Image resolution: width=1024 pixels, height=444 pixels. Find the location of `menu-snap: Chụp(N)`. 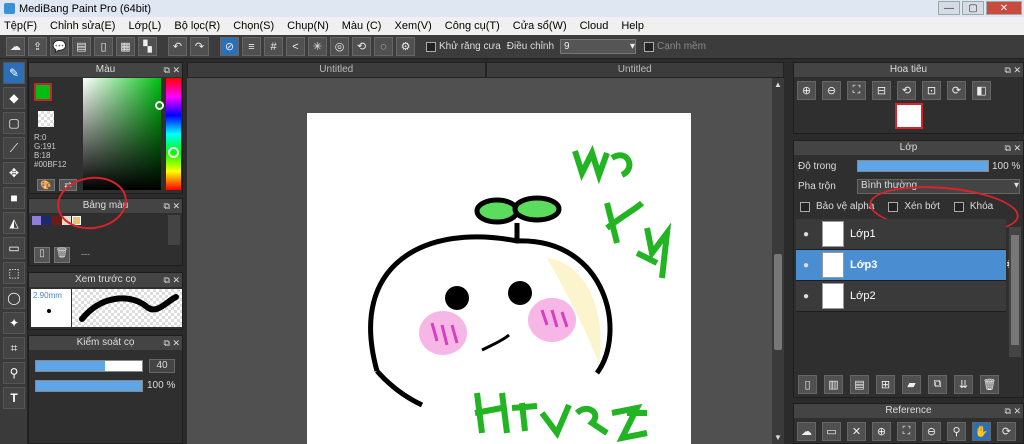

menu-snap: Chụp(N) is located at coordinates (308, 26).